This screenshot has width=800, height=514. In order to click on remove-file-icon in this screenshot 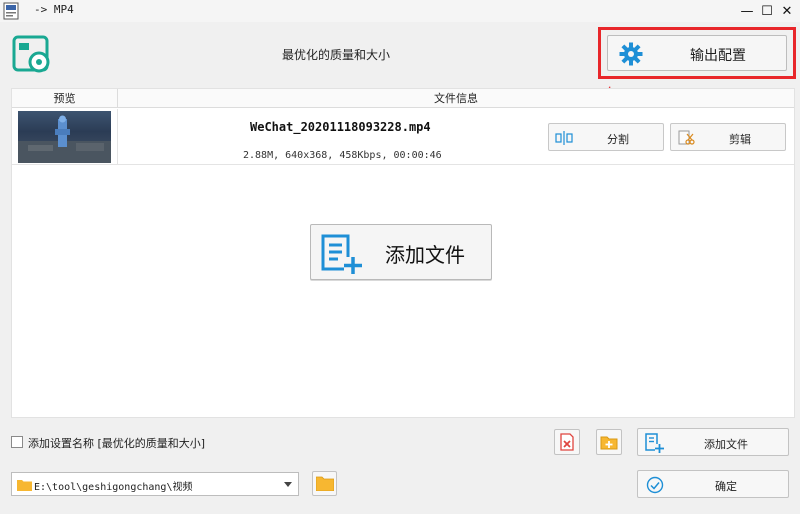, I will do `click(567, 442)`.